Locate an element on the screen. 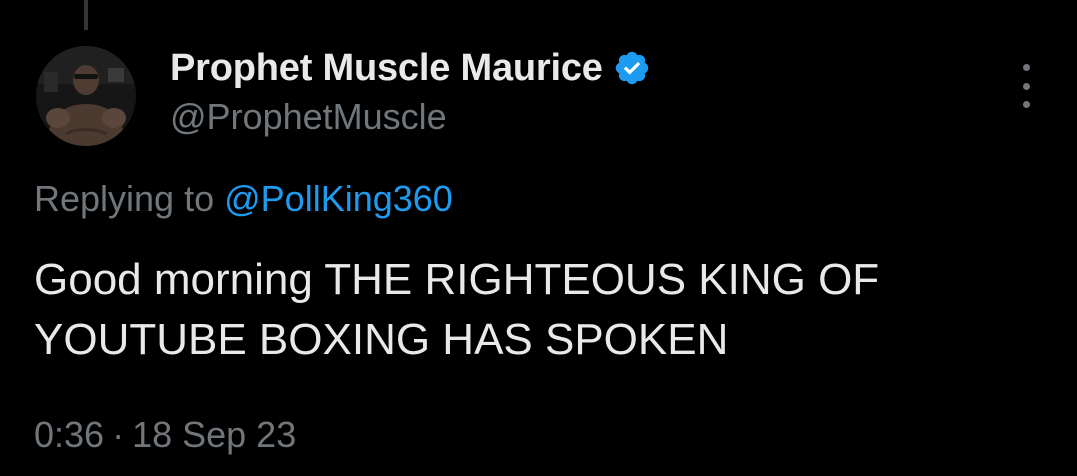  reply-context: Replying to @PollKing360 is located at coordinates (243, 199).